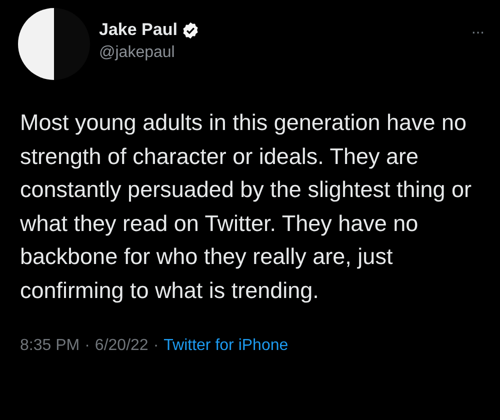 This screenshot has height=420, width=500. What do you see at coordinates (477, 33) in the screenshot?
I see `more-menu-button: ···` at bounding box center [477, 33].